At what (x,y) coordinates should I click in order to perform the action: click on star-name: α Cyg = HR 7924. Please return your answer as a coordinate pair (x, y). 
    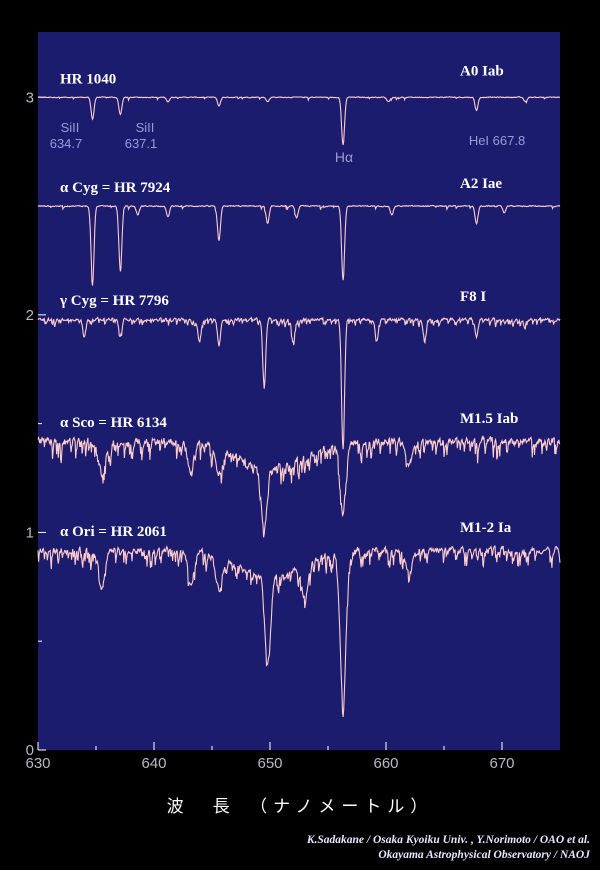
    Looking at the image, I should click on (115, 188).